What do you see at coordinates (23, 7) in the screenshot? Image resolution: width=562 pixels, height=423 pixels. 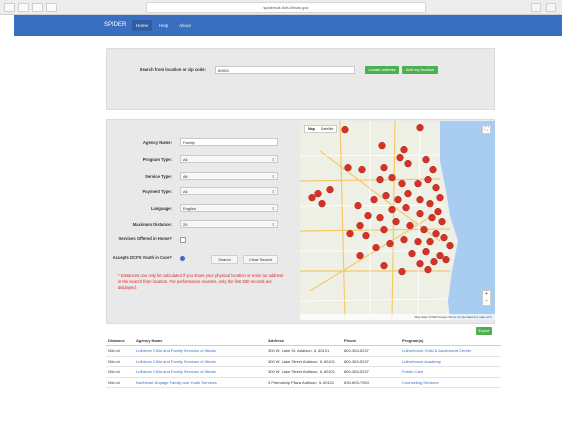 I see `back-icon` at bounding box center [23, 7].